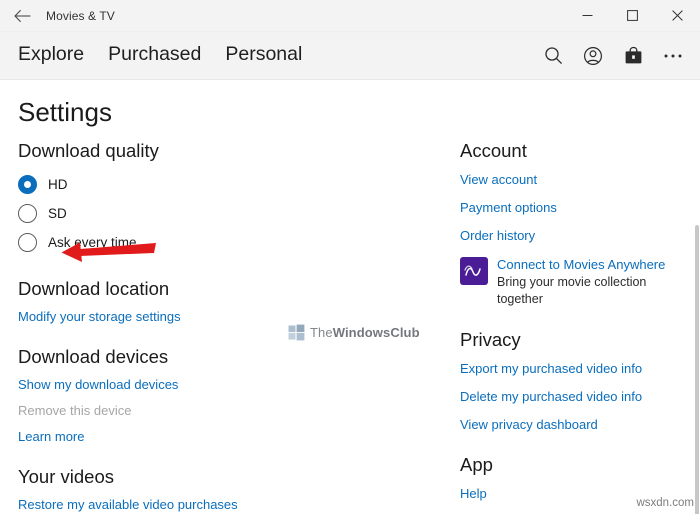 The width and height of the screenshot is (700, 514). What do you see at coordinates (673, 56) in the screenshot?
I see `more-options-icon` at bounding box center [673, 56].